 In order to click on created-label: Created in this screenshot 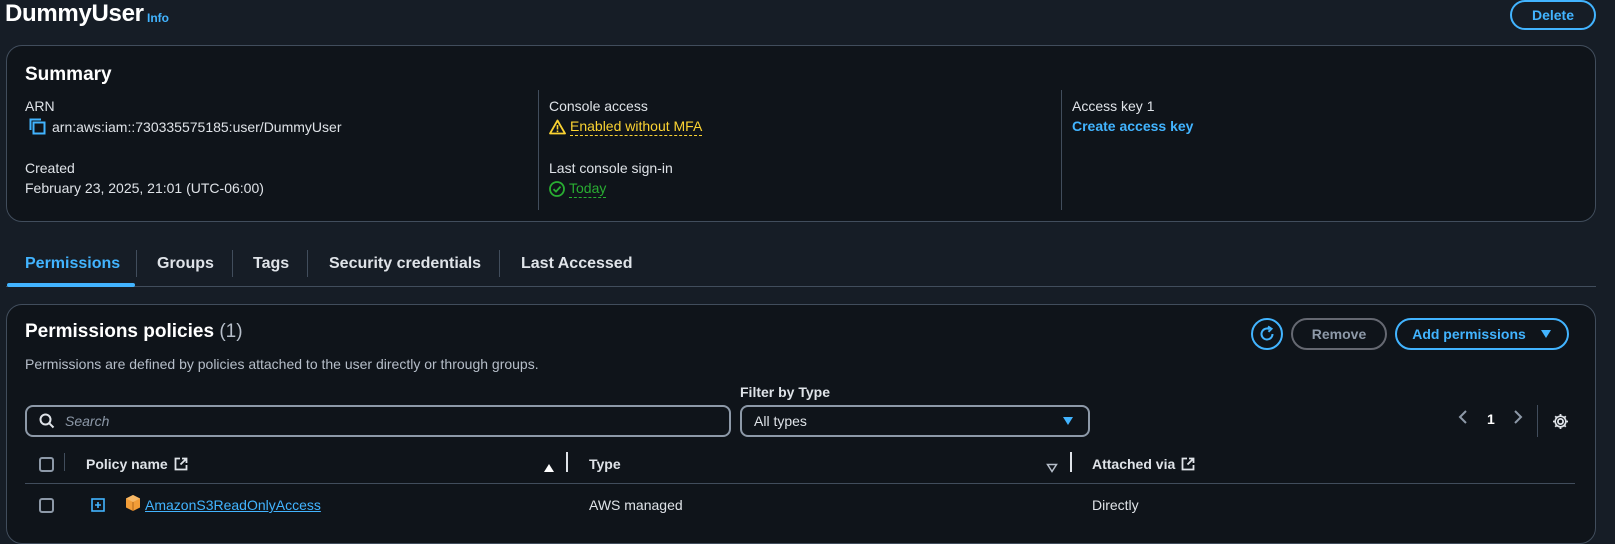, I will do `click(50, 168)`.